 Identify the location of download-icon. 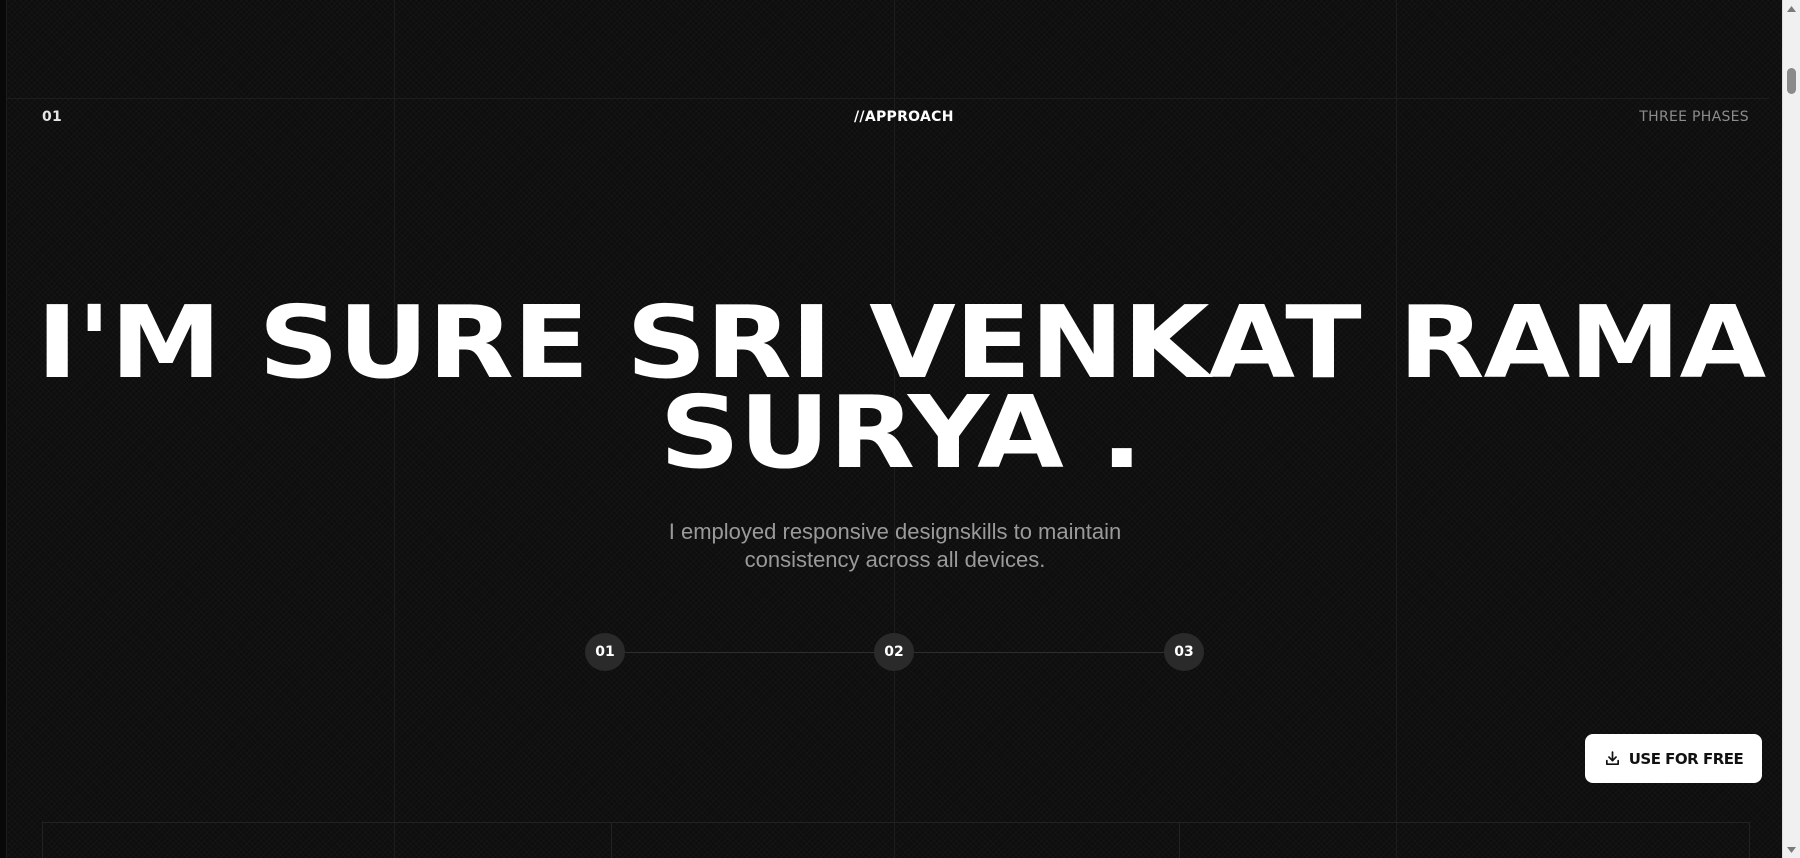
(1612, 758).